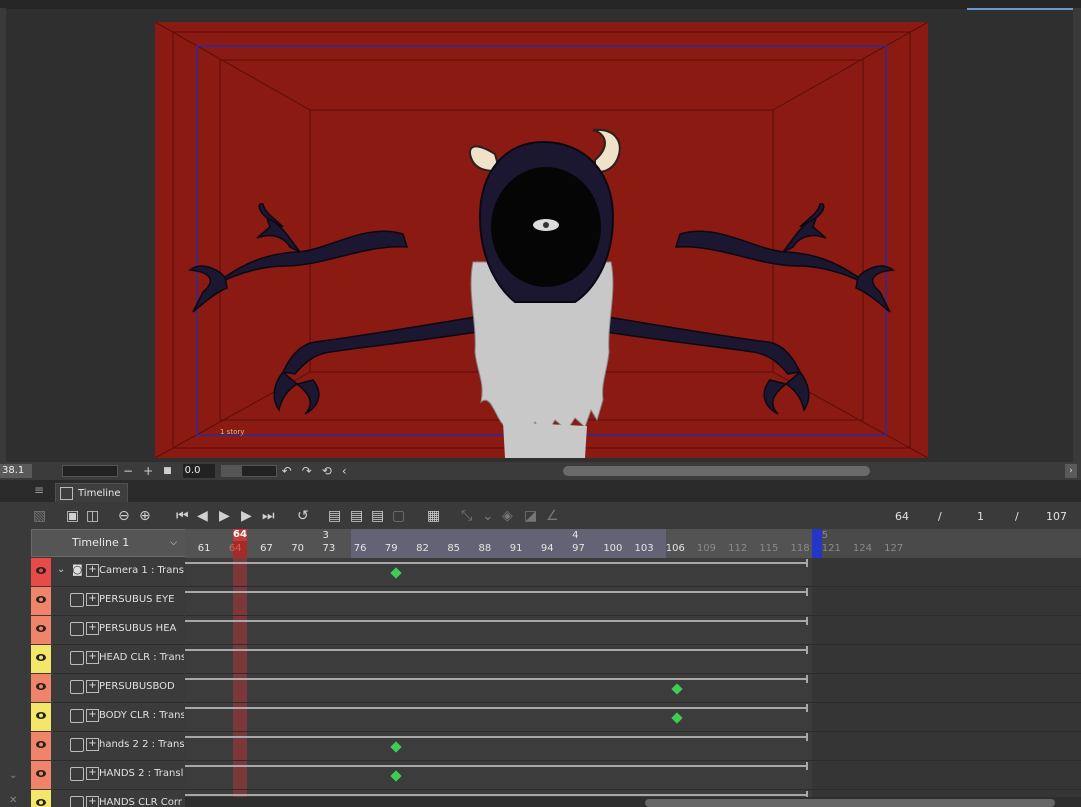  Describe the element at coordinates (91, 493) in the screenshot. I see `tab-timeline: Timeline` at that location.